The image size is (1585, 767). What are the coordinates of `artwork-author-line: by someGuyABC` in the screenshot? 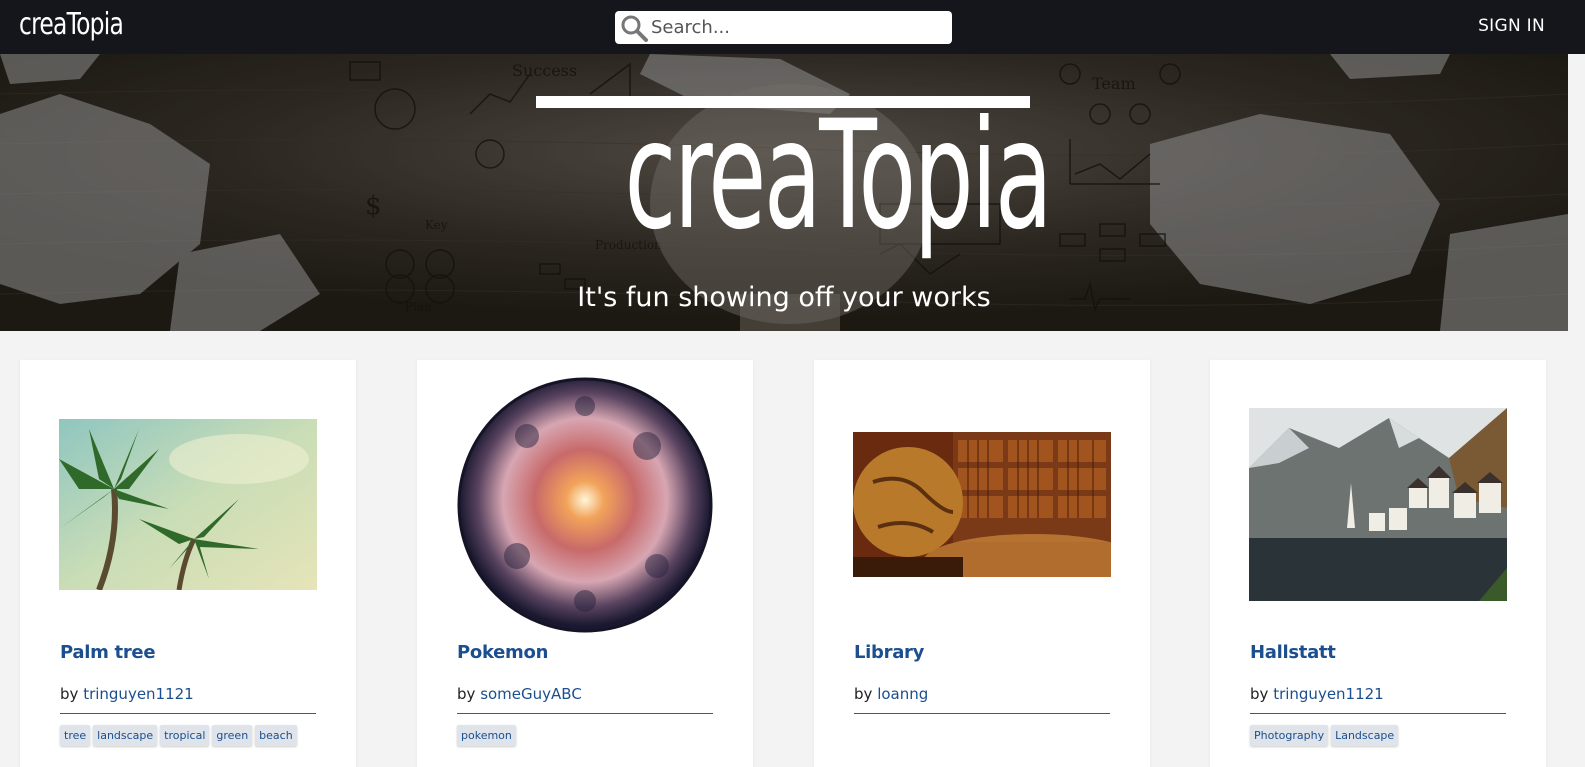 It's located at (519, 694).